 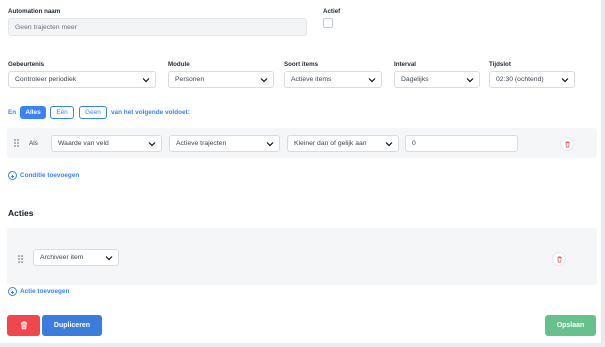 I want to click on window-edge, so click(x=603, y=173).